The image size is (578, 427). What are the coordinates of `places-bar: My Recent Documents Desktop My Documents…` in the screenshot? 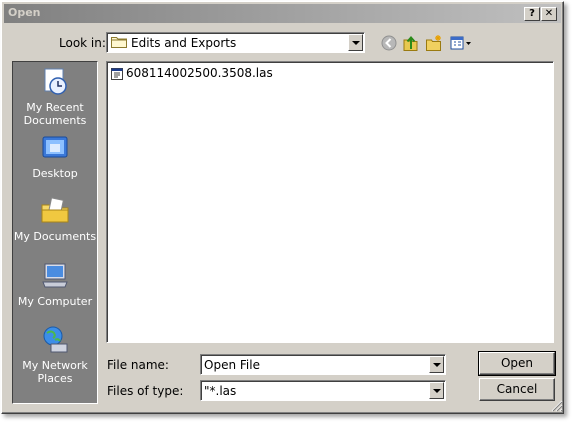 It's located at (55, 232).